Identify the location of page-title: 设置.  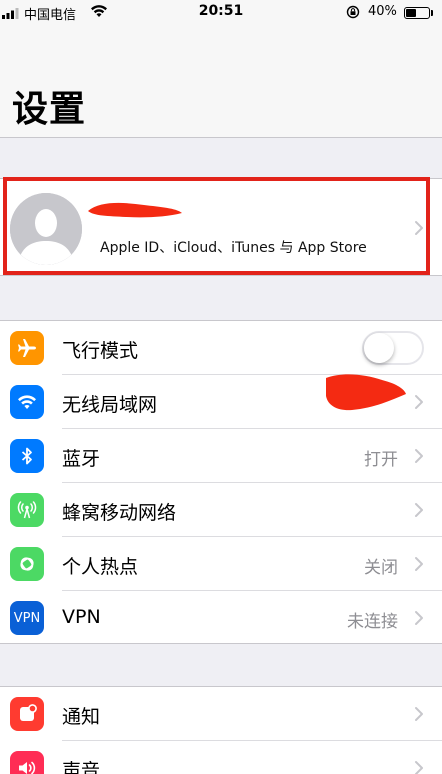
(49, 109).